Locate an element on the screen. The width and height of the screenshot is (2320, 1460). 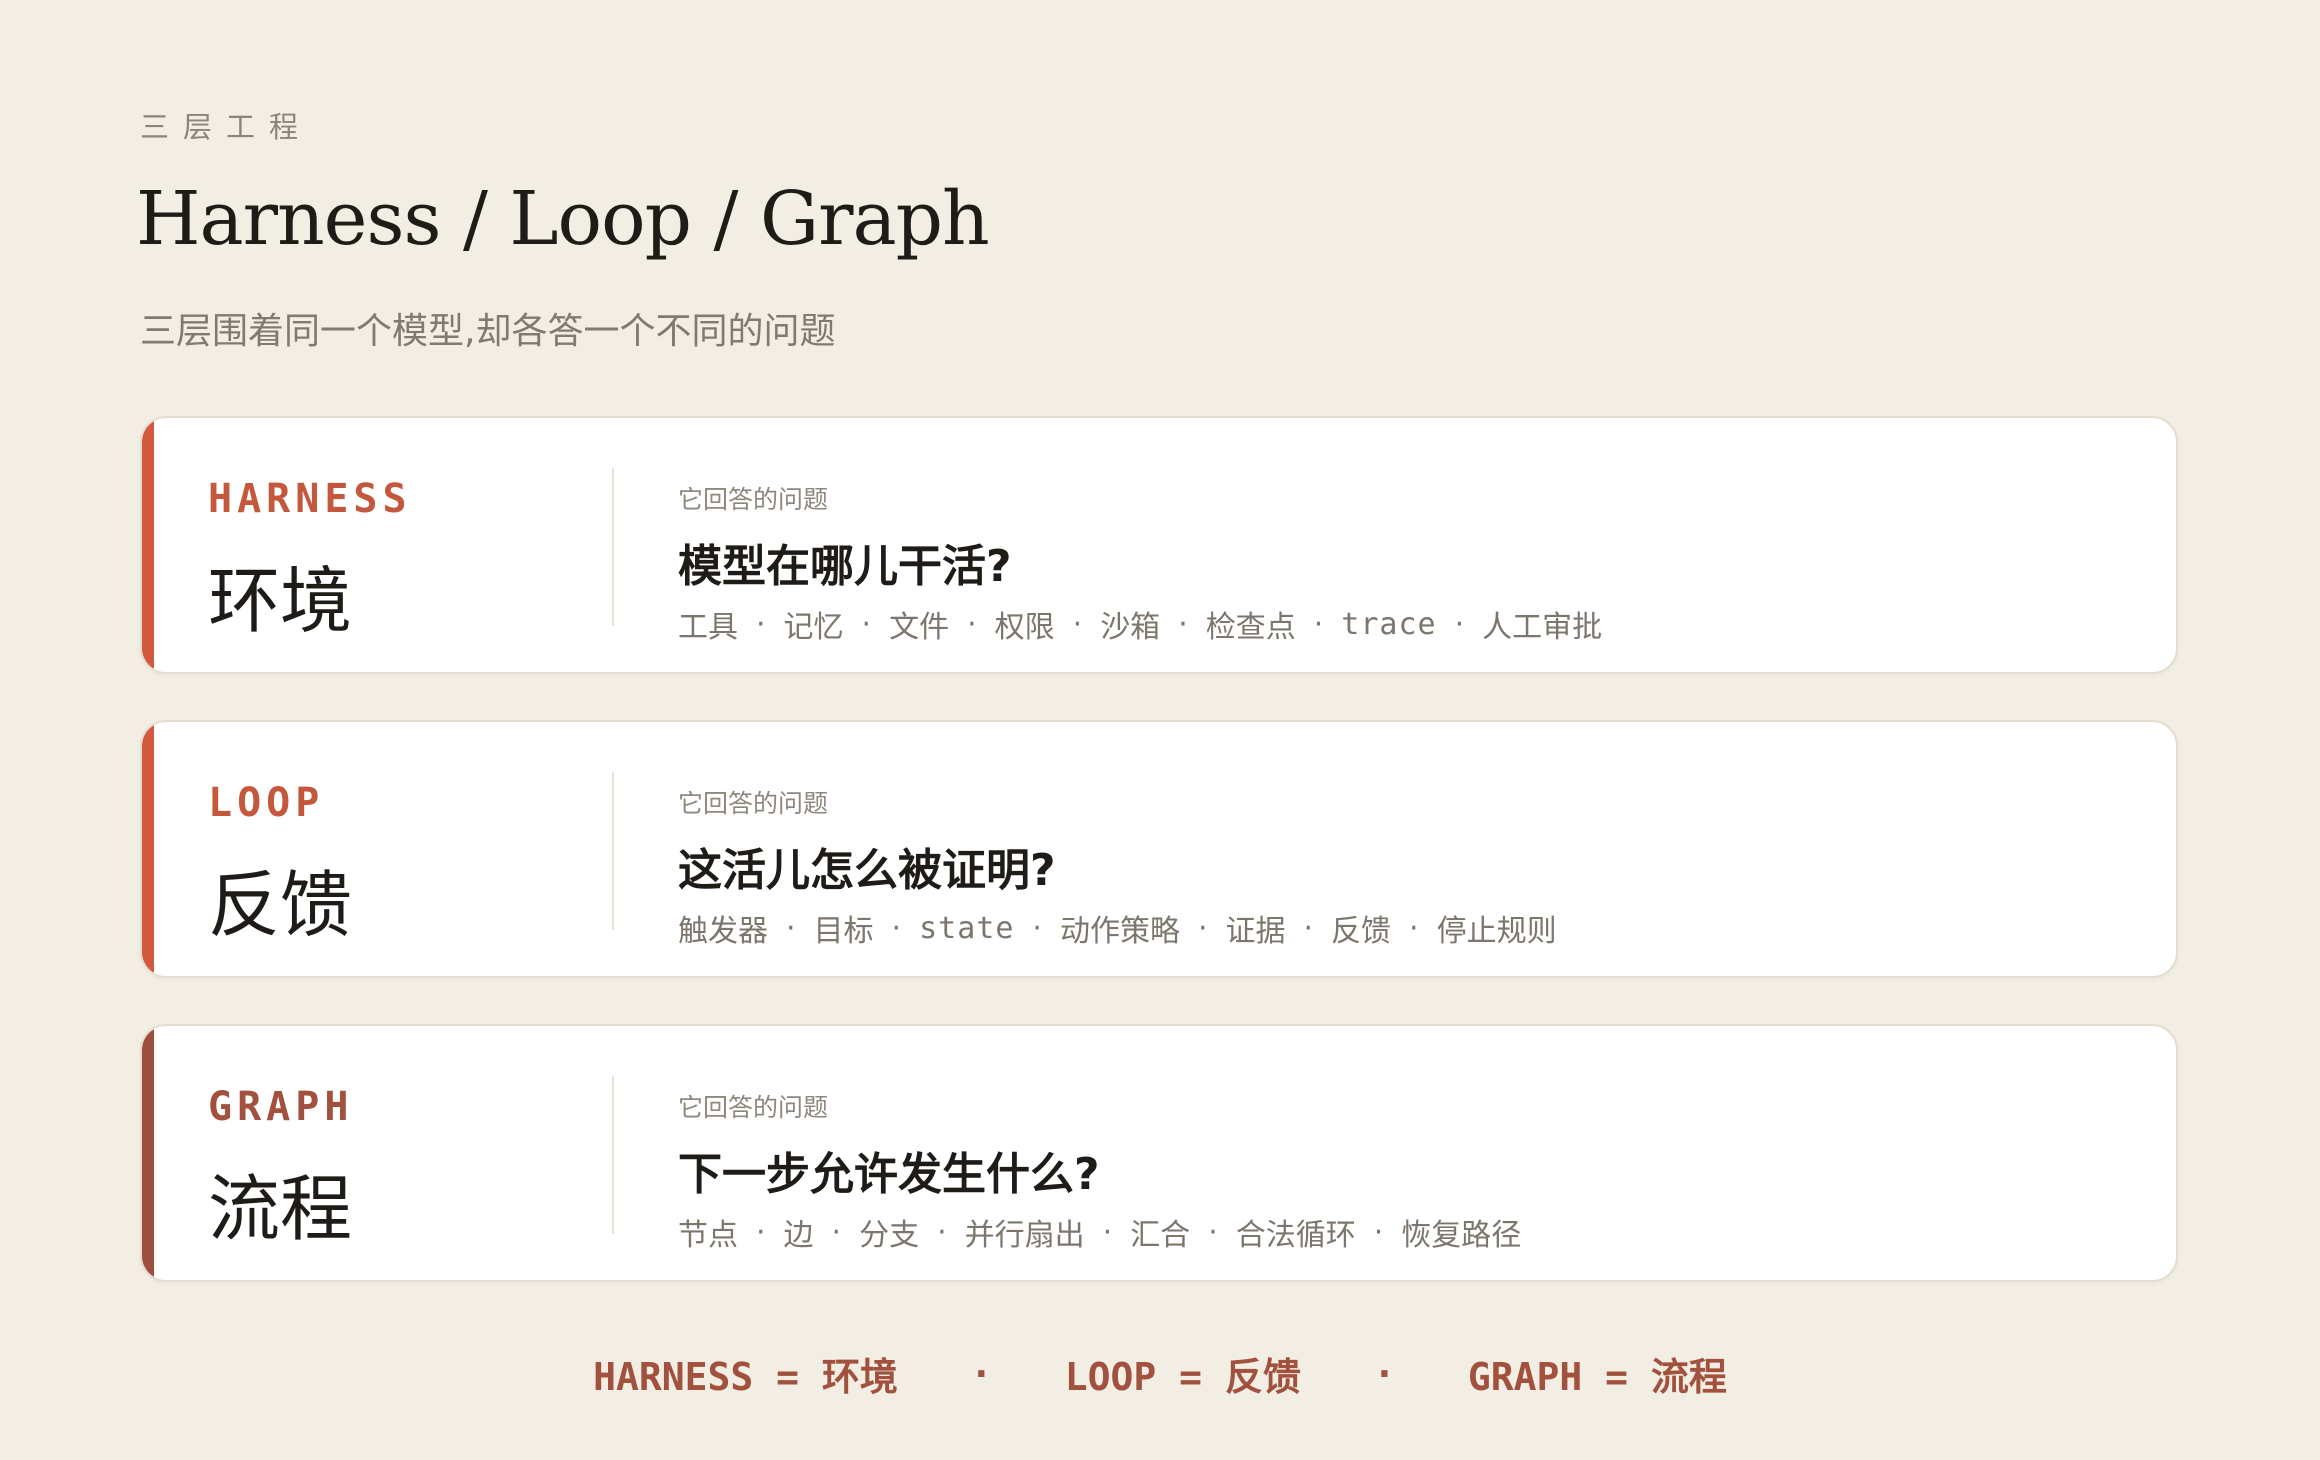
card-name-cn: 环境 is located at coordinates (280, 601).